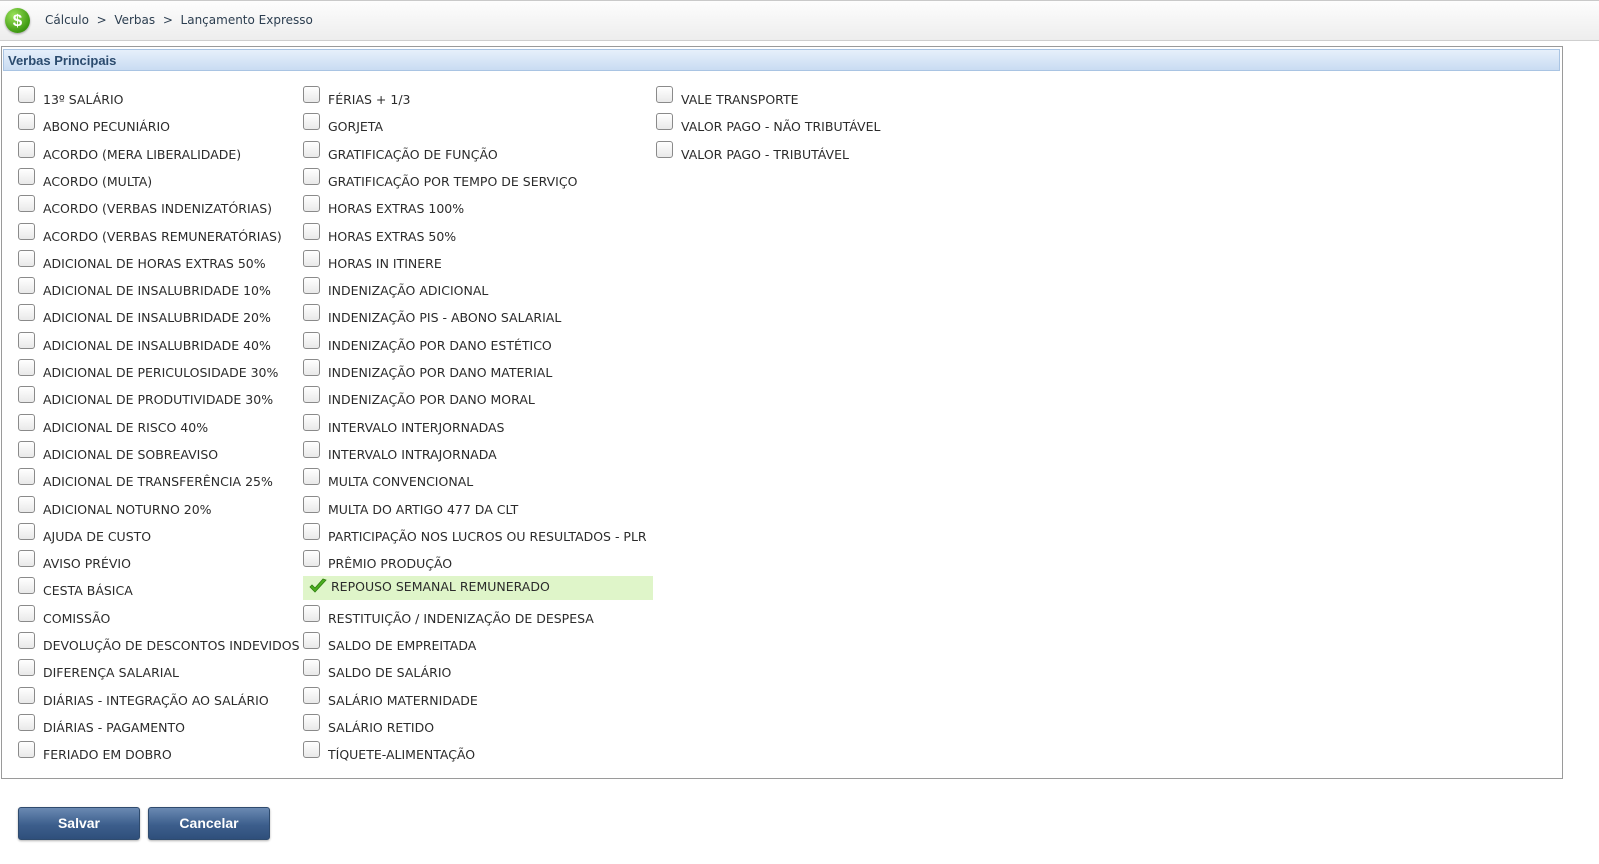 This screenshot has height=864, width=1599. What do you see at coordinates (67, 20) in the screenshot?
I see `breadcrumb-item-calculo: Cálculo` at bounding box center [67, 20].